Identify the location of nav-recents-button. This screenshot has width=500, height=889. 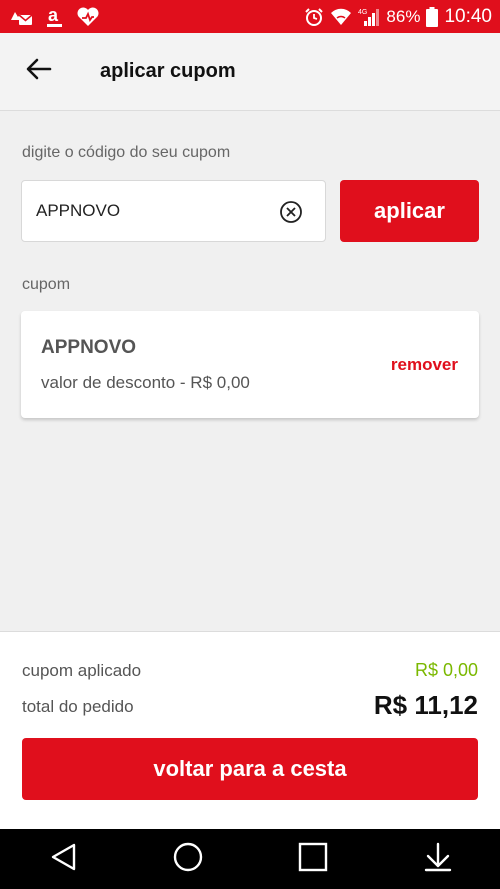
(313, 859).